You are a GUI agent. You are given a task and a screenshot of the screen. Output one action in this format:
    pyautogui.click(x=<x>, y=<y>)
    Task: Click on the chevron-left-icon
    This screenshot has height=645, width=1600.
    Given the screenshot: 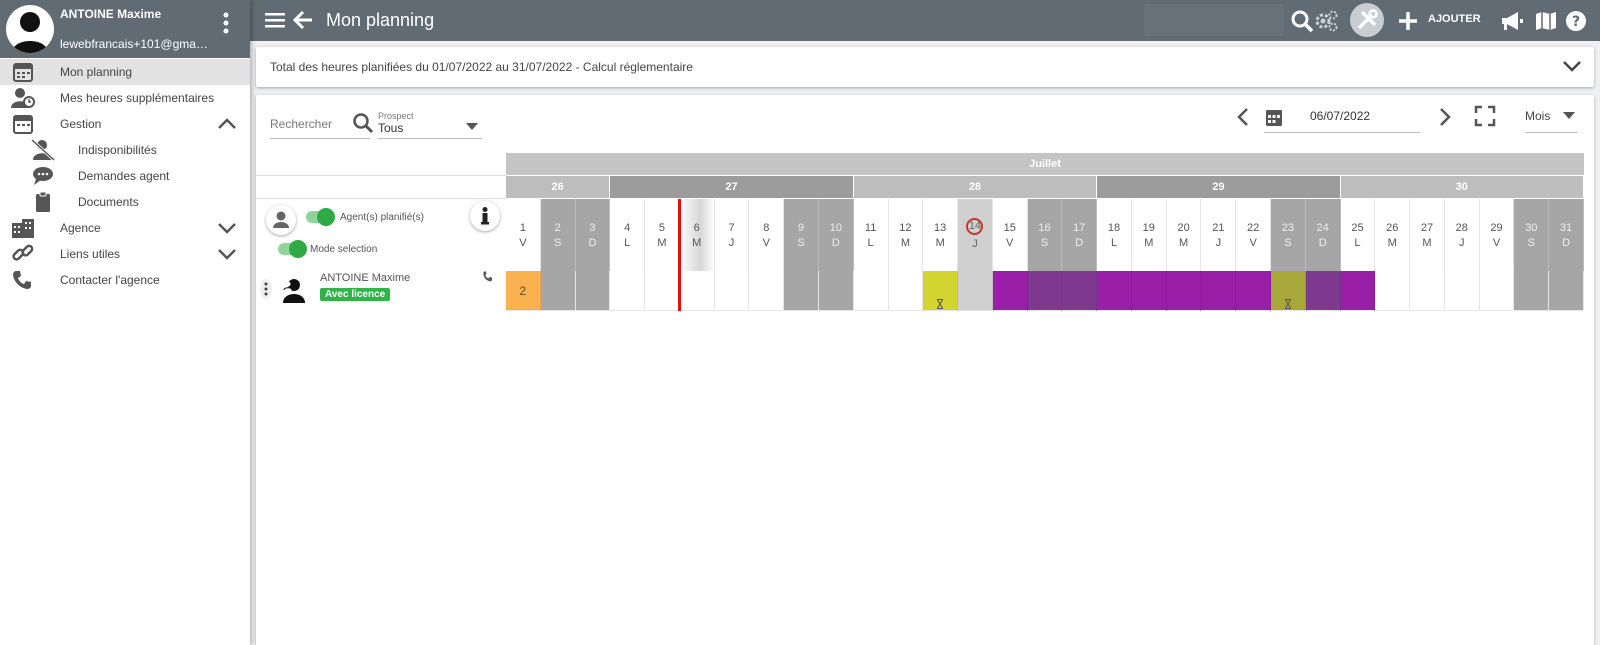 What is the action you would take?
    pyautogui.click(x=1243, y=117)
    